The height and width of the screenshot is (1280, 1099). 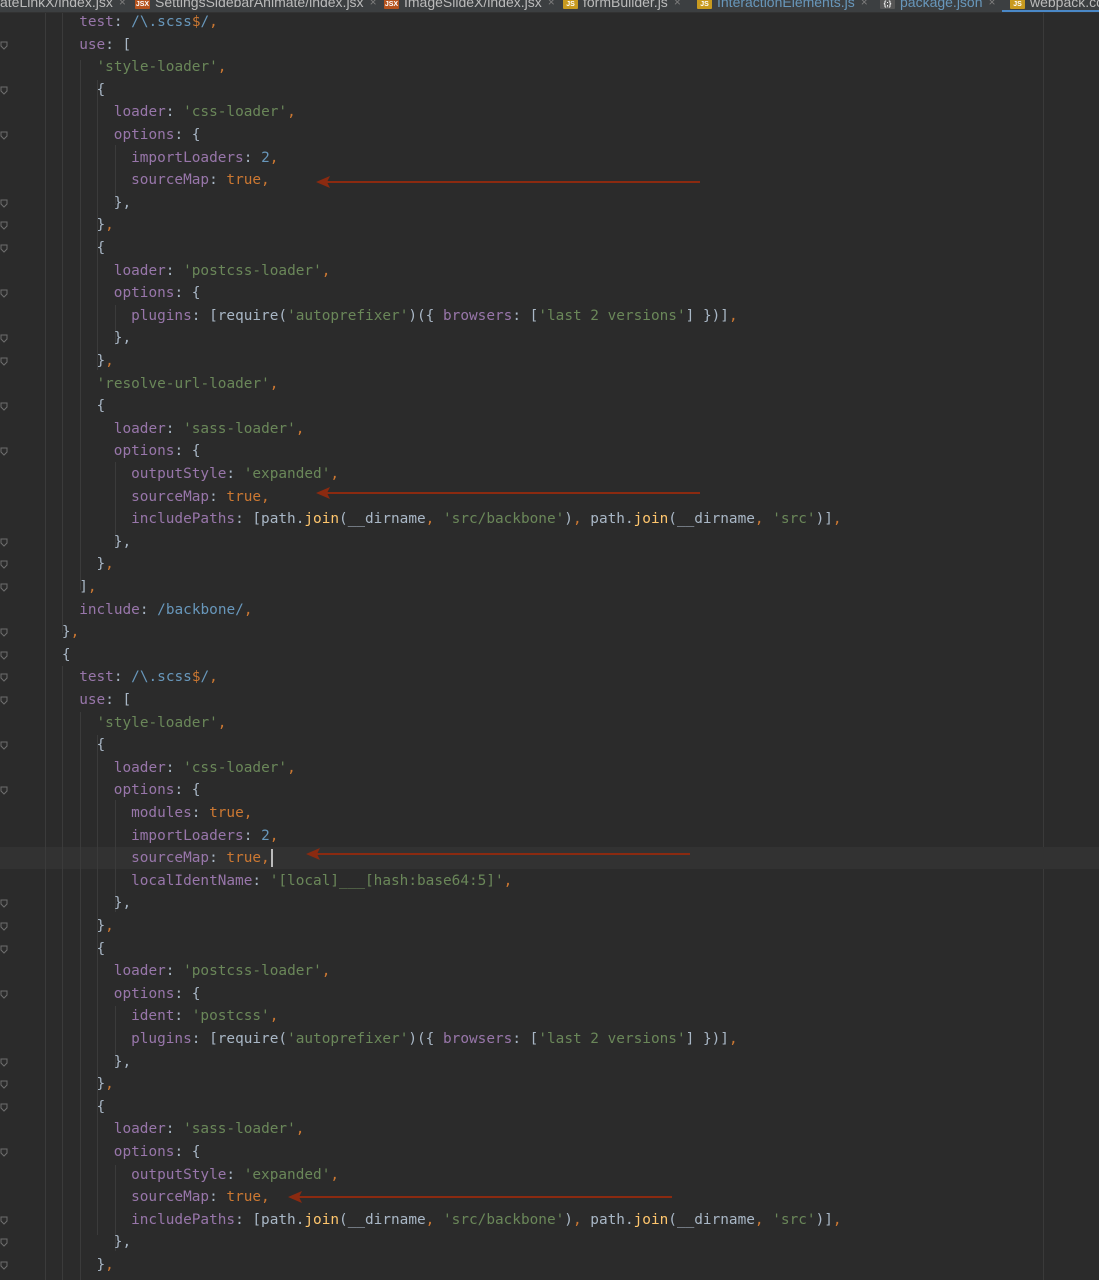 What do you see at coordinates (188, 384) in the screenshot?
I see `code-line: 'resolve-url-loader',` at bounding box center [188, 384].